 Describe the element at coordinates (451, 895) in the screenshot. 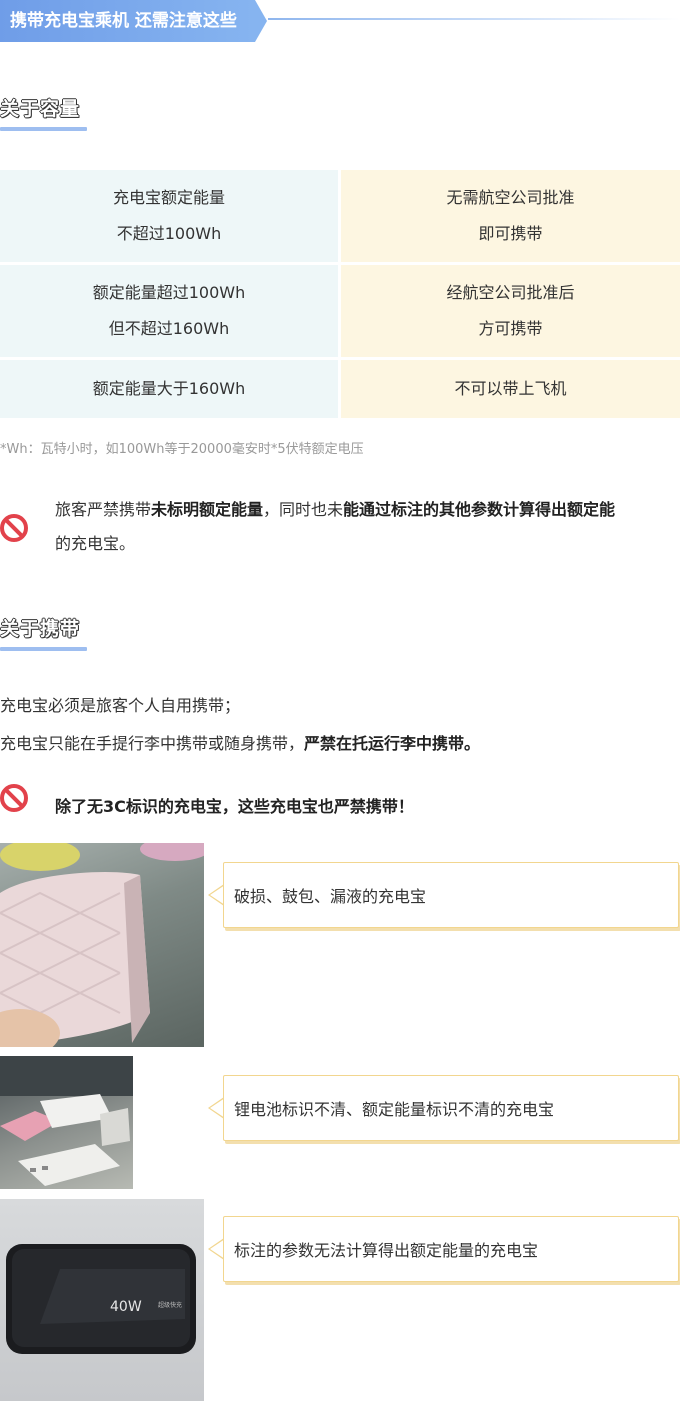

I see `callout-damaged: 破损、鼓包、漏液的充电宝` at that location.